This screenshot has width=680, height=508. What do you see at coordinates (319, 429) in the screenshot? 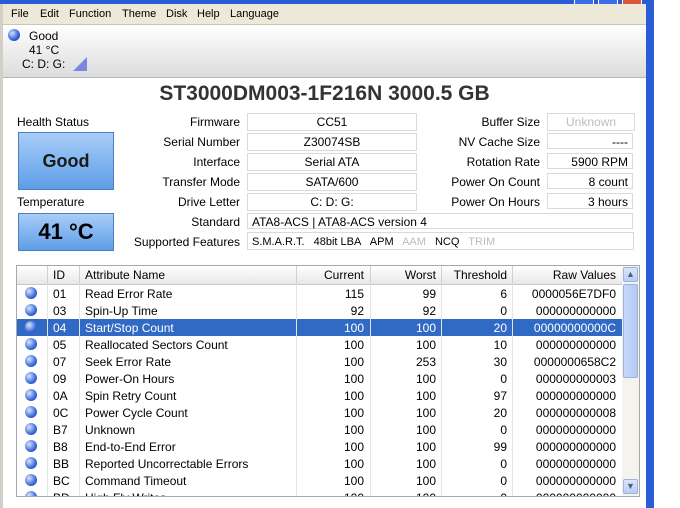
I see `table-row: B7 Unknown 100 100 0 000000000000` at bounding box center [319, 429].